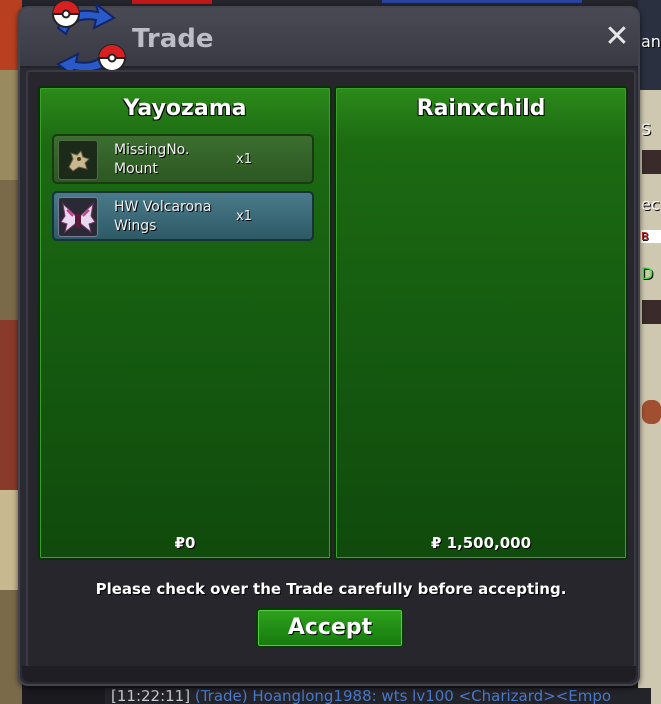 The height and width of the screenshot is (704, 661). I want to click on bg-text: D, so click(647, 273).